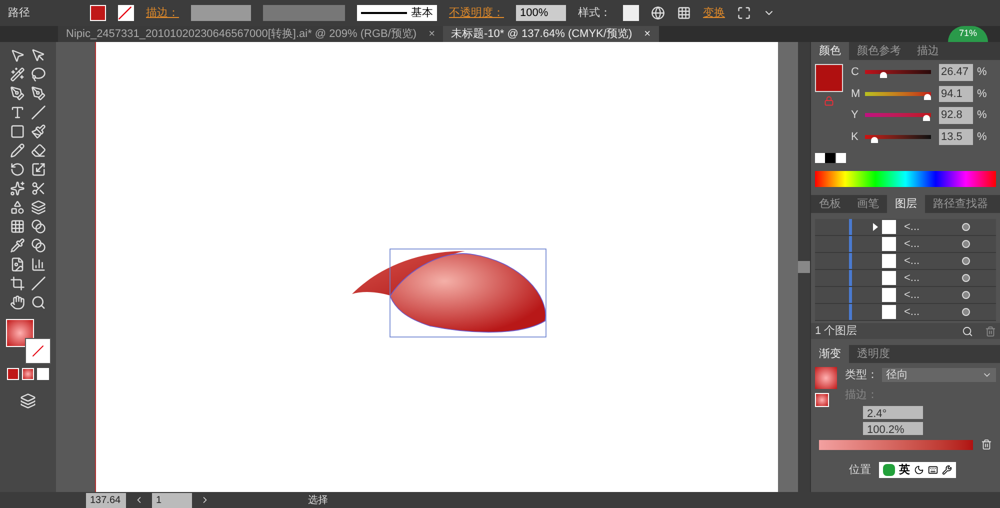 The image size is (1000, 508). What do you see at coordinates (947, 470) in the screenshot?
I see `settings-icon` at bounding box center [947, 470].